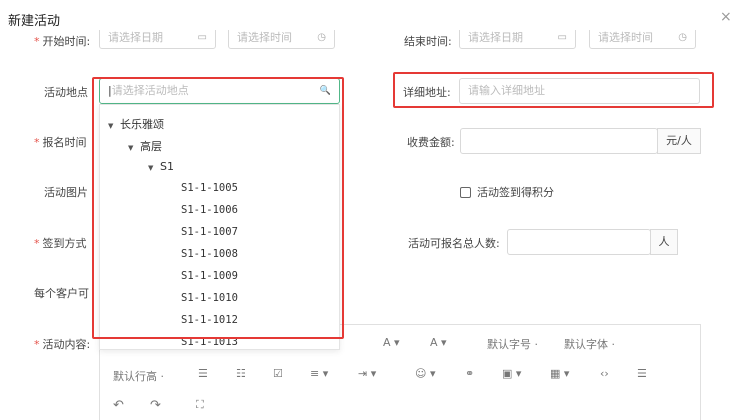 Image resolution: width=750 pixels, height=420 pixels. What do you see at coordinates (209, 254) in the screenshot?
I see `tree-leaf: S1-1-1008` at bounding box center [209, 254].